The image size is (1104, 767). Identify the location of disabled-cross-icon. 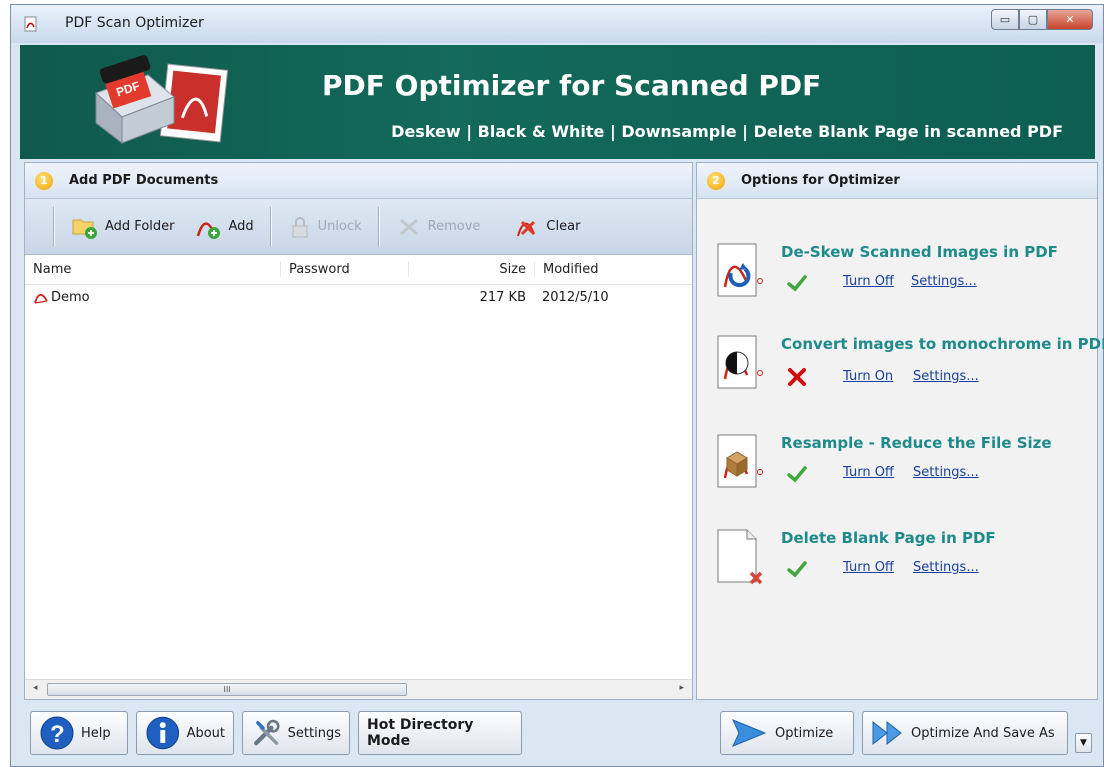
(797, 377).